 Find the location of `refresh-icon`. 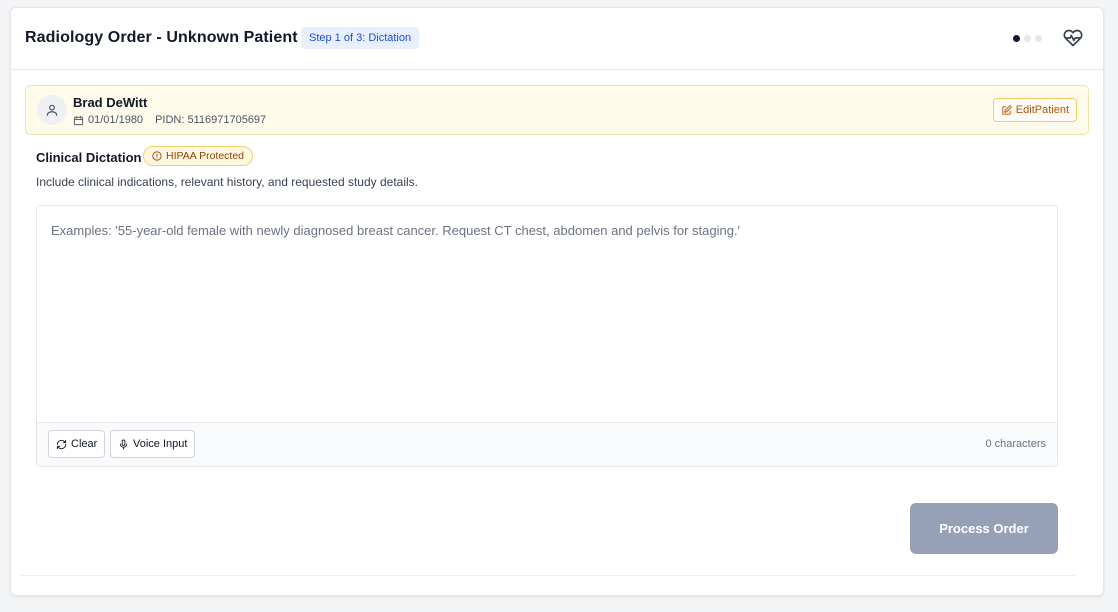

refresh-icon is located at coordinates (61, 444).